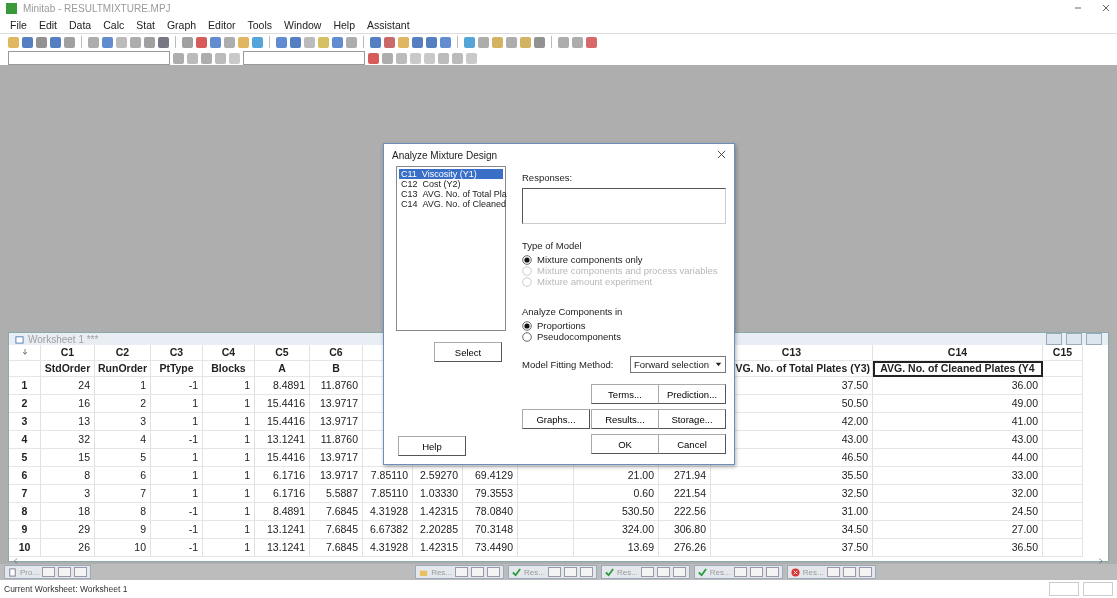  Describe the element at coordinates (1054, 339) in the screenshot. I see `minimize-button` at that location.